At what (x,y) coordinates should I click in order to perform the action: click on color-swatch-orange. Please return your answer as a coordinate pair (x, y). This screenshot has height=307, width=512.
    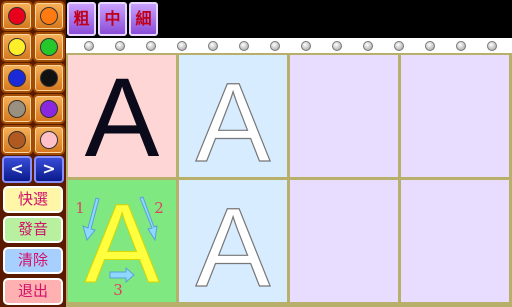
    Looking at the image, I should click on (49, 16).